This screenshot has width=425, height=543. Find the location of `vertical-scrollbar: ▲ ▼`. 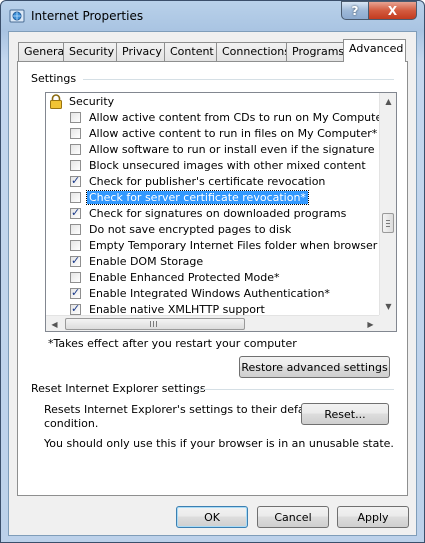

vertical-scrollbar: ▲ ▼ is located at coordinates (387, 204).